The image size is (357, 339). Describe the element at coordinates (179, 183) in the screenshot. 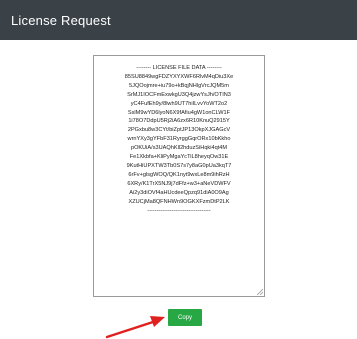

I see `license-line: 6XRy/K1TrX5NJ9j7dFfz+w3+aNeVDWFV` at that location.